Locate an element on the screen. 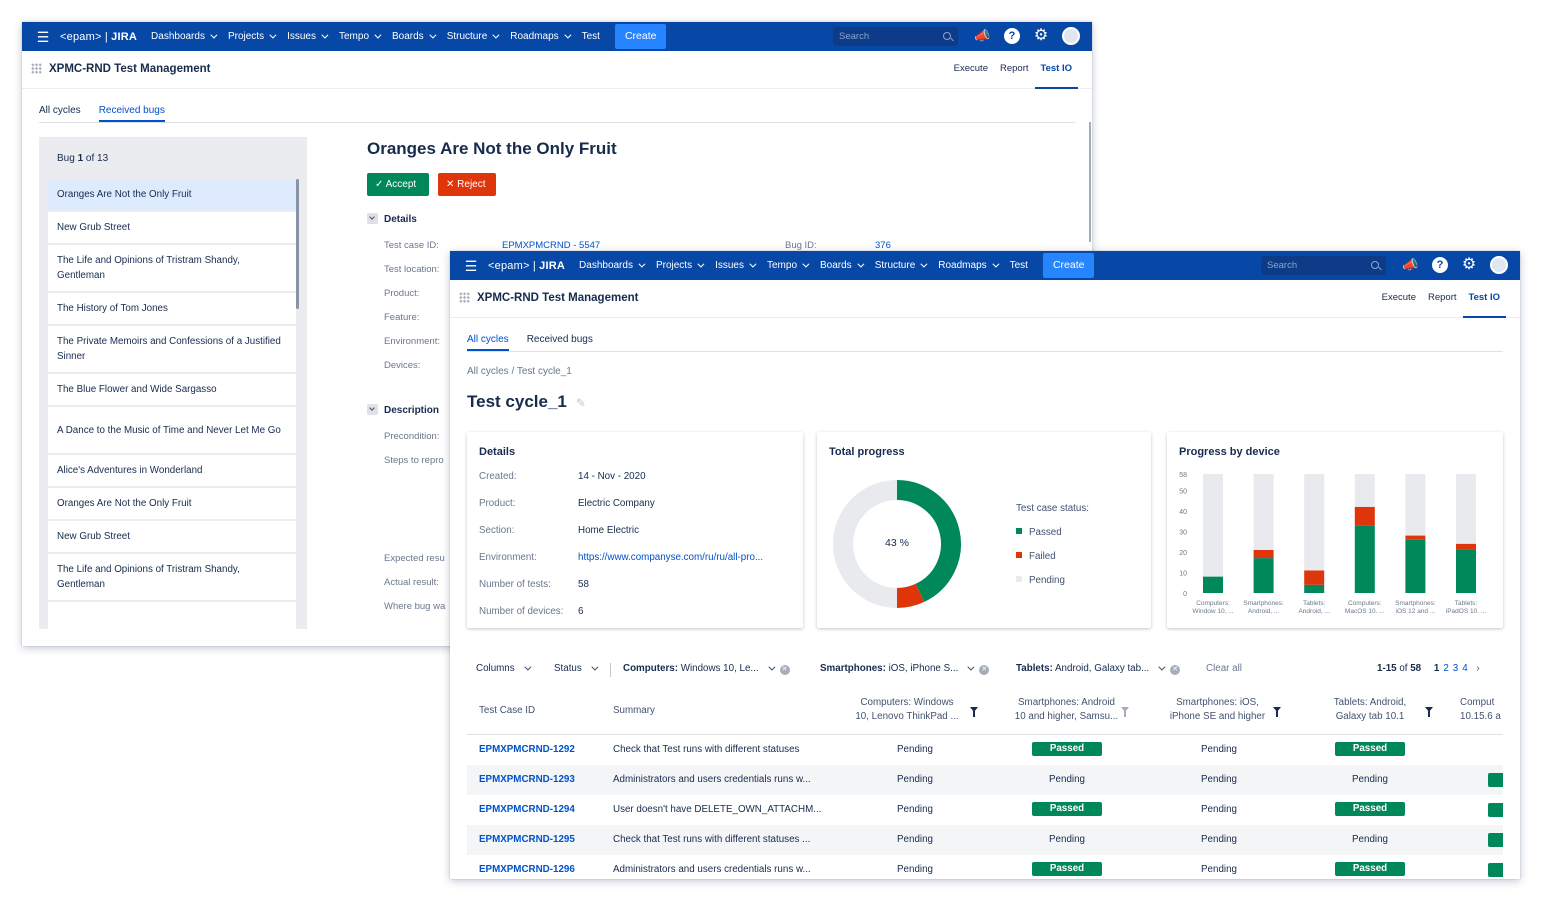 This screenshot has width=1542, height=900. bug-list-item: Alice's Adventures in Wonderland is located at coordinates (172, 470).